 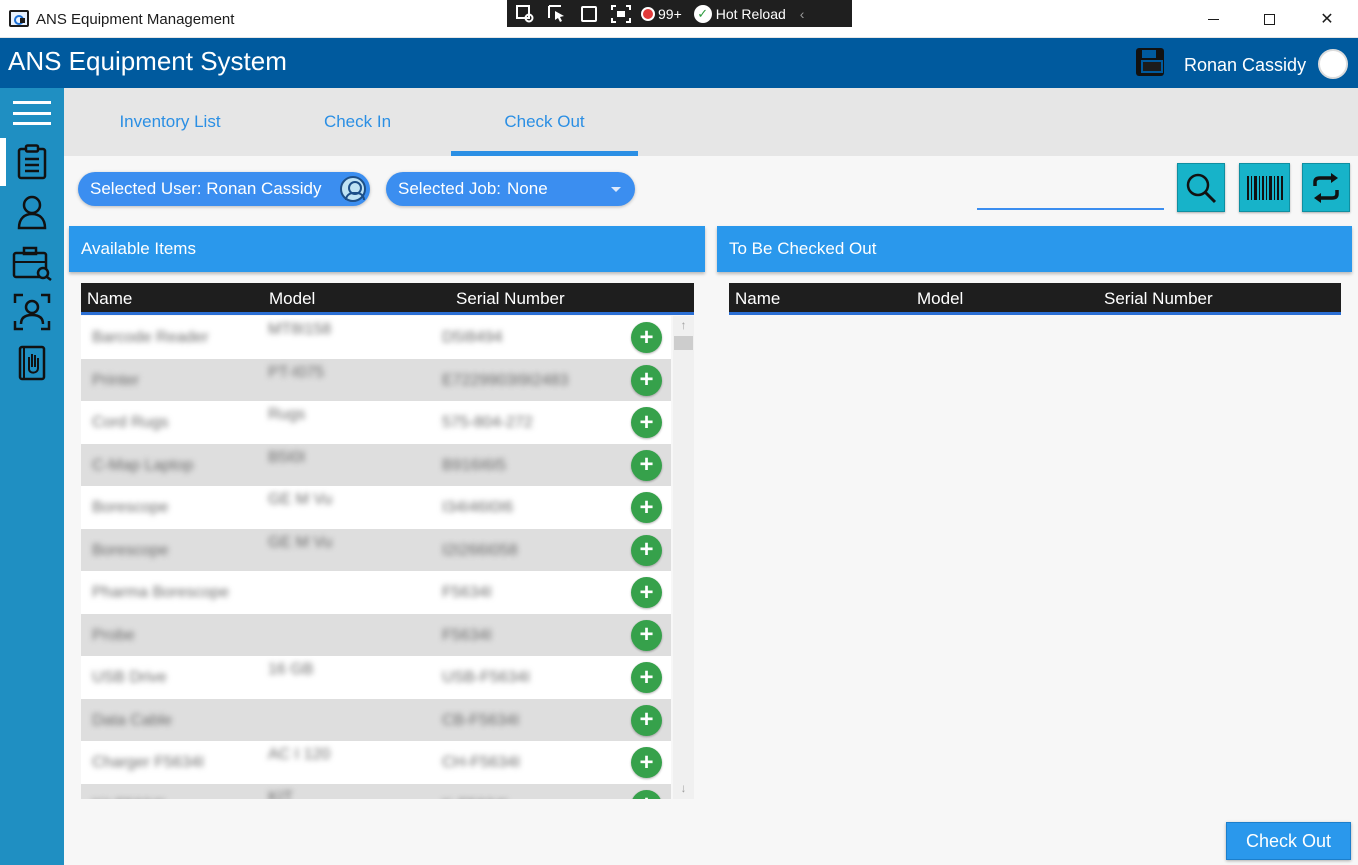 I want to click on cell-name: Charger F5634I, so click(x=148, y=762).